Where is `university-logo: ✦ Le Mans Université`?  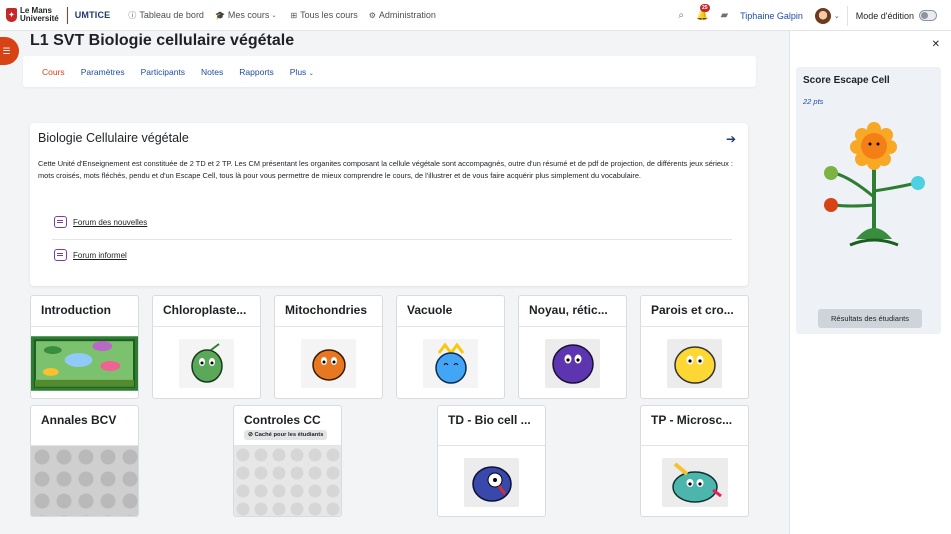 university-logo: ✦ Le Mans Université is located at coordinates (32, 15).